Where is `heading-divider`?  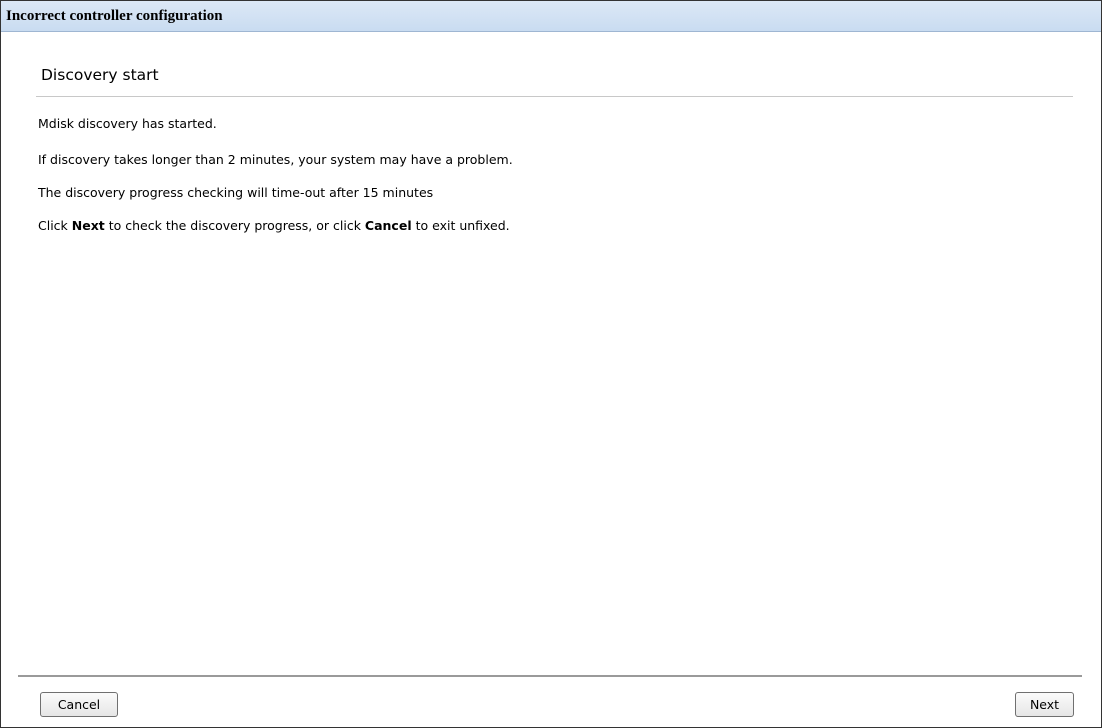 heading-divider is located at coordinates (554, 96).